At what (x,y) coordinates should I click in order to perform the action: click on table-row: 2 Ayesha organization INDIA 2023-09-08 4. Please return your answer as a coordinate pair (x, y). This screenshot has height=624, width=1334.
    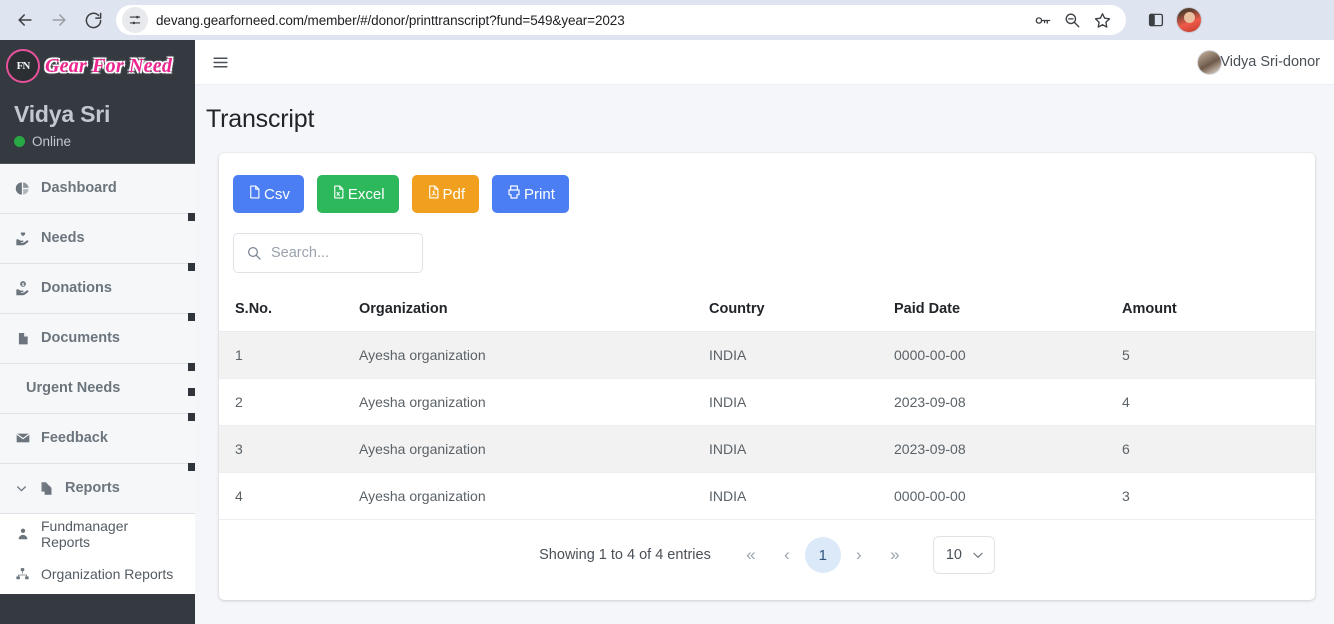
    Looking at the image, I should click on (767, 402).